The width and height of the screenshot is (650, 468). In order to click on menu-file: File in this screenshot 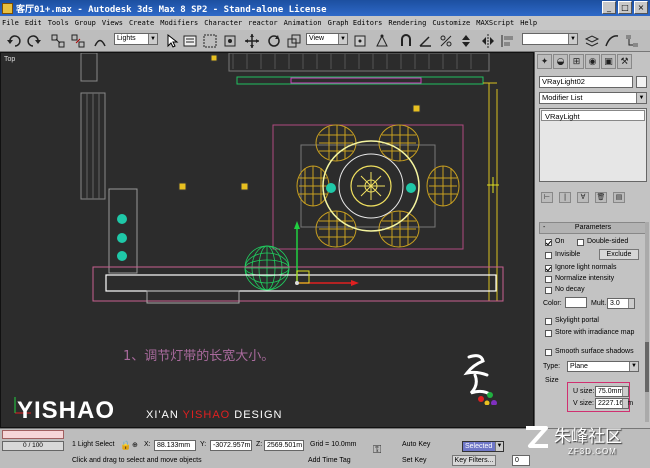, I will do `click(10, 23)`.